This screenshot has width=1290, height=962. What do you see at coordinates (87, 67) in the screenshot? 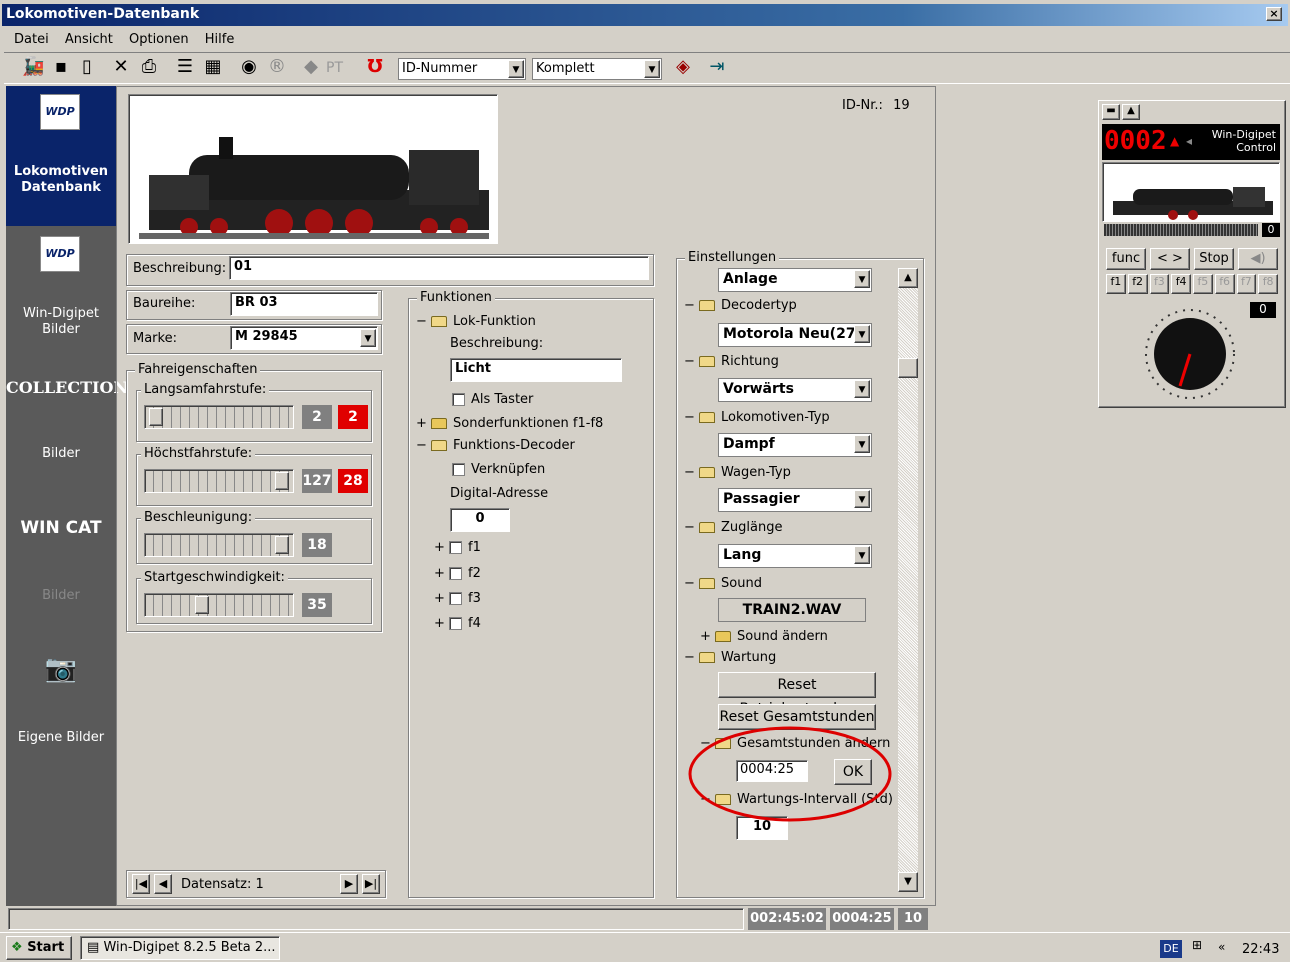
I see `new-document-icon: ▯` at bounding box center [87, 67].